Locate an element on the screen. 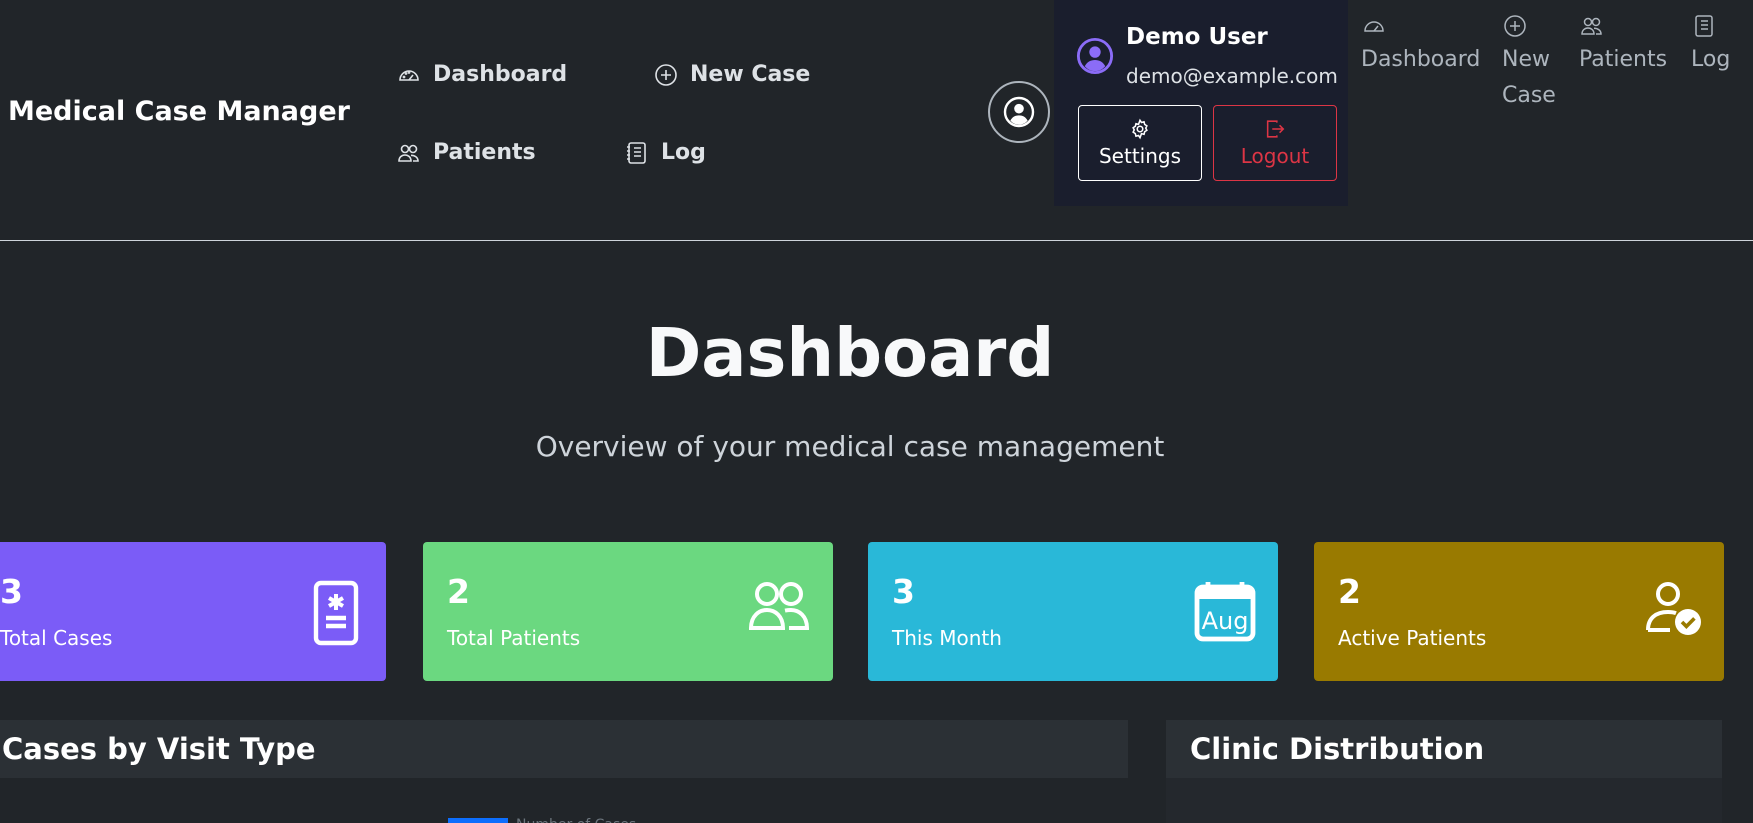 This screenshot has height=823, width=1753. stat-label: This Month is located at coordinates (947, 638).